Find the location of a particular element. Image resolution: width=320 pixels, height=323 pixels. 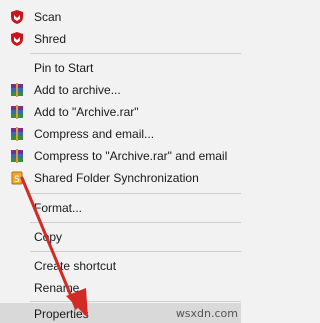

menu-item-label: Shared Folder Synchronization is located at coordinates (116, 178).